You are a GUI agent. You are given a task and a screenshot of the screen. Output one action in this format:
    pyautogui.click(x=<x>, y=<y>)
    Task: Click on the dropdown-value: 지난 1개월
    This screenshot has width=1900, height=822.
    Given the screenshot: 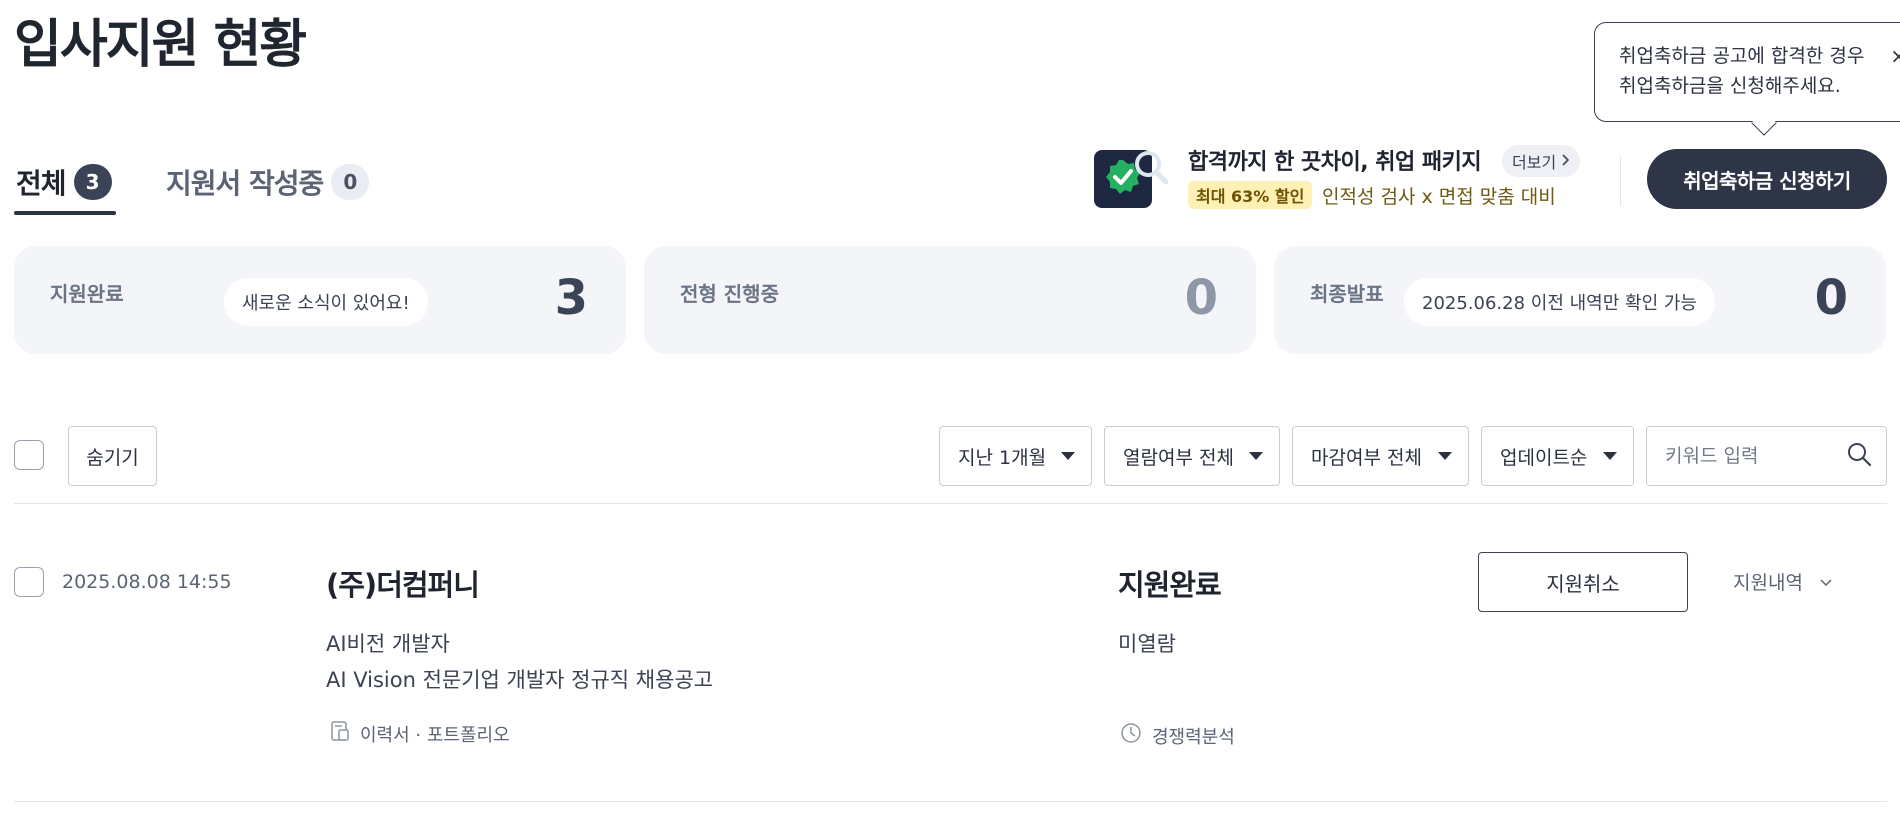 What is the action you would take?
    pyautogui.click(x=1002, y=457)
    